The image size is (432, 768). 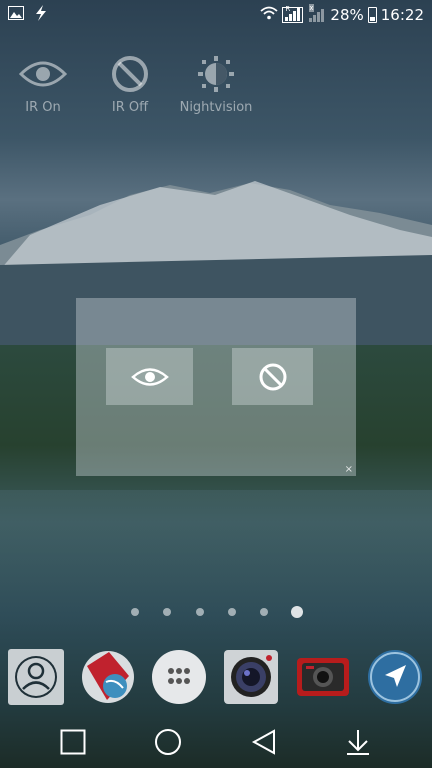 I want to click on wifi-icon, so click(x=269, y=15).